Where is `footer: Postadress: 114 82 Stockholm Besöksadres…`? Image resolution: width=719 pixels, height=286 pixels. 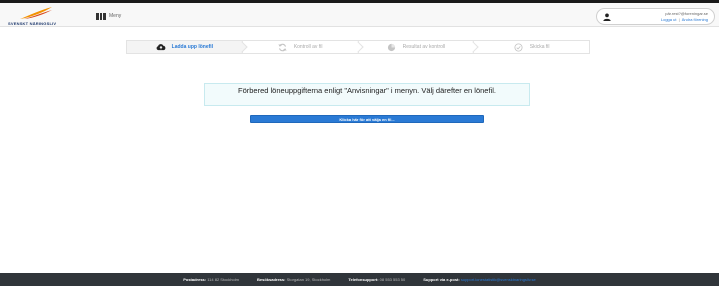 footer: Postadress: 114 82 Stockholm Besöksadres… is located at coordinates (359, 279).